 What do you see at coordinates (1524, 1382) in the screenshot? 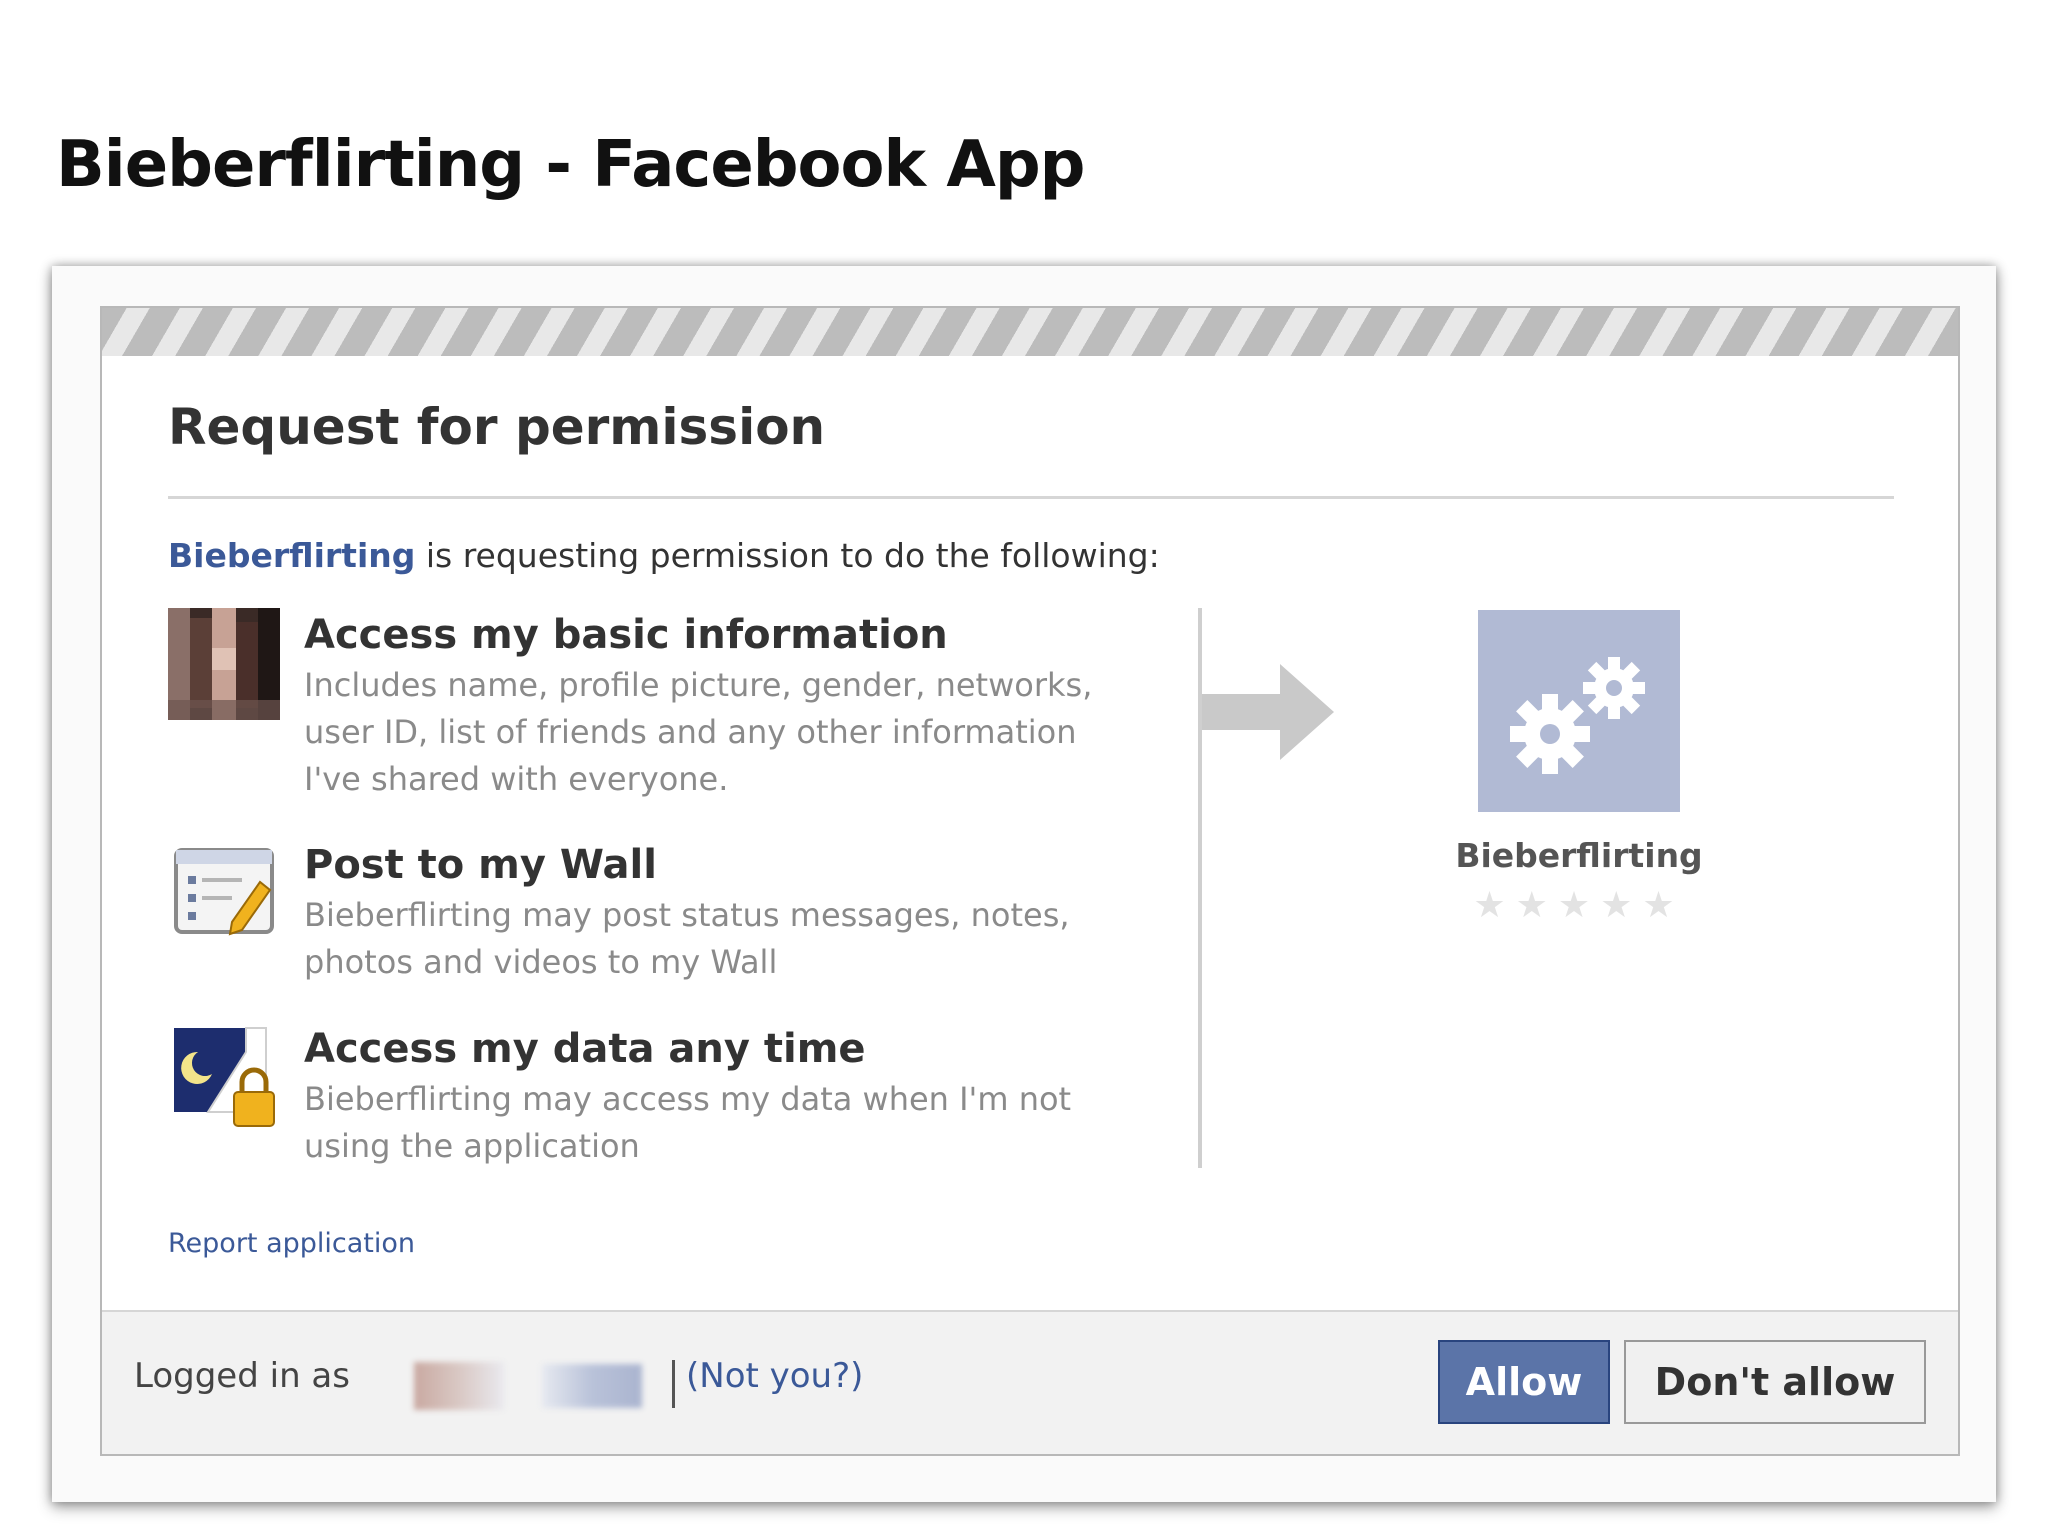
I see `allow-button: Allow` at bounding box center [1524, 1382].